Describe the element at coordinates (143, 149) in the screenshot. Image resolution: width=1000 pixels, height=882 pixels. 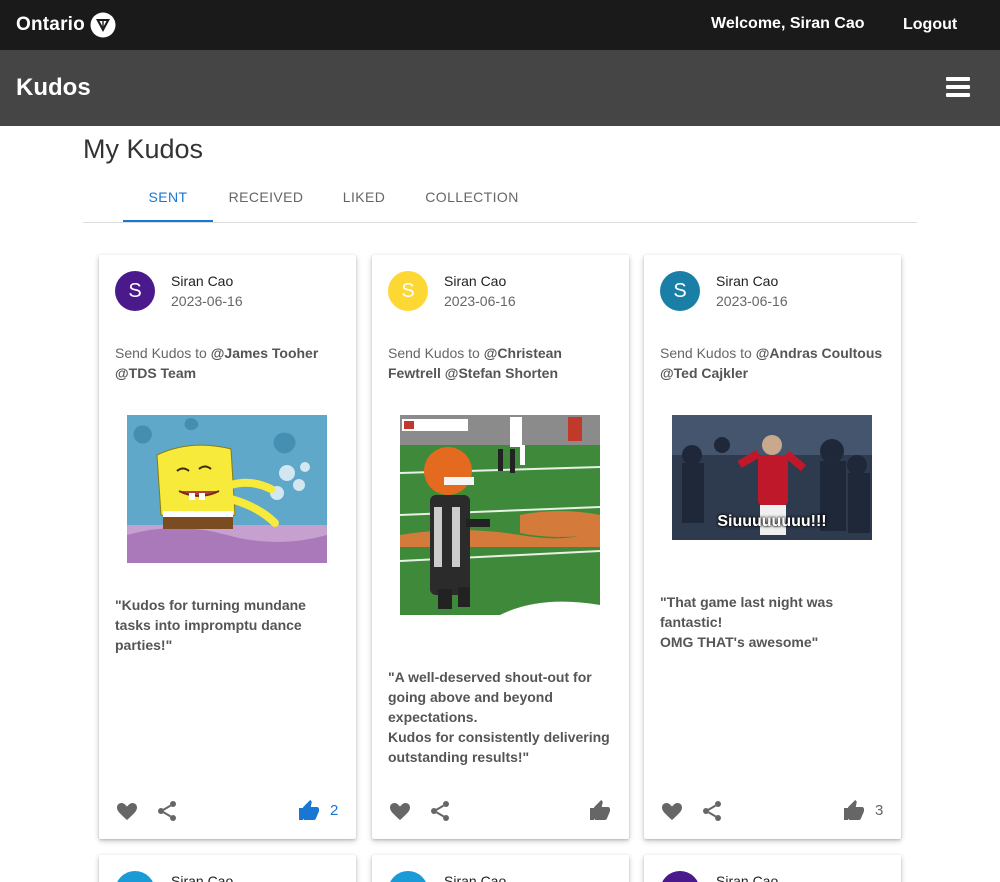
I see `page-title: My Kudos` at that location.